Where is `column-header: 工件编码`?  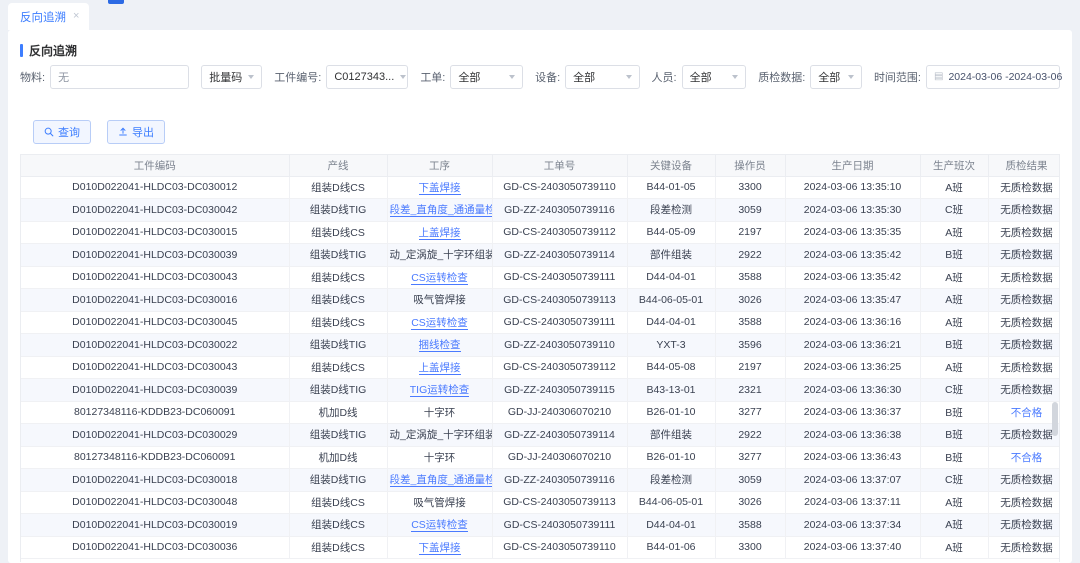
column-header: 工件编码 is located at coordinates (155, 166).